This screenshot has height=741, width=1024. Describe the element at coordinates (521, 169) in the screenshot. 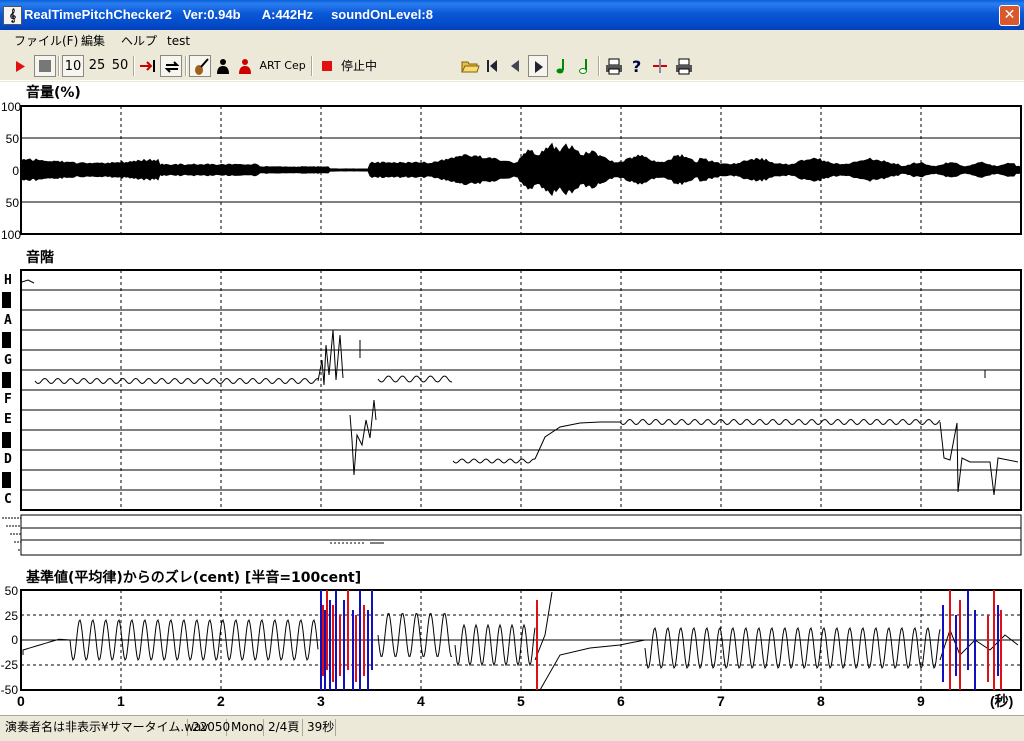

I see `volume-waveform` at that location.